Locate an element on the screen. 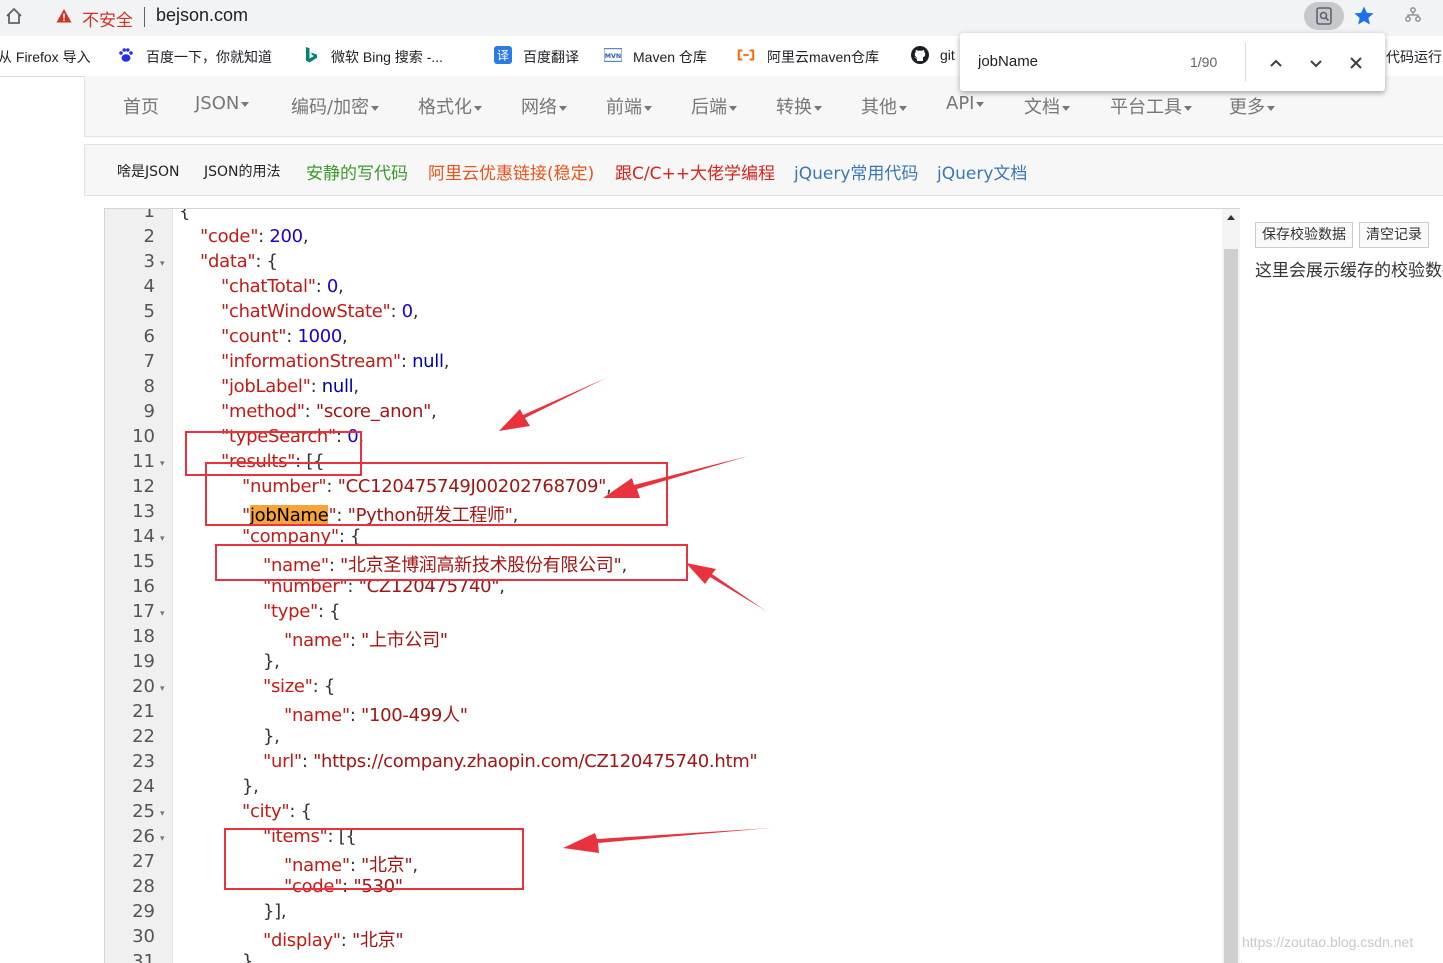 This screenshot has height=963, width=1443. nav-docs: 文档 is located at coordinates (1047, 106).